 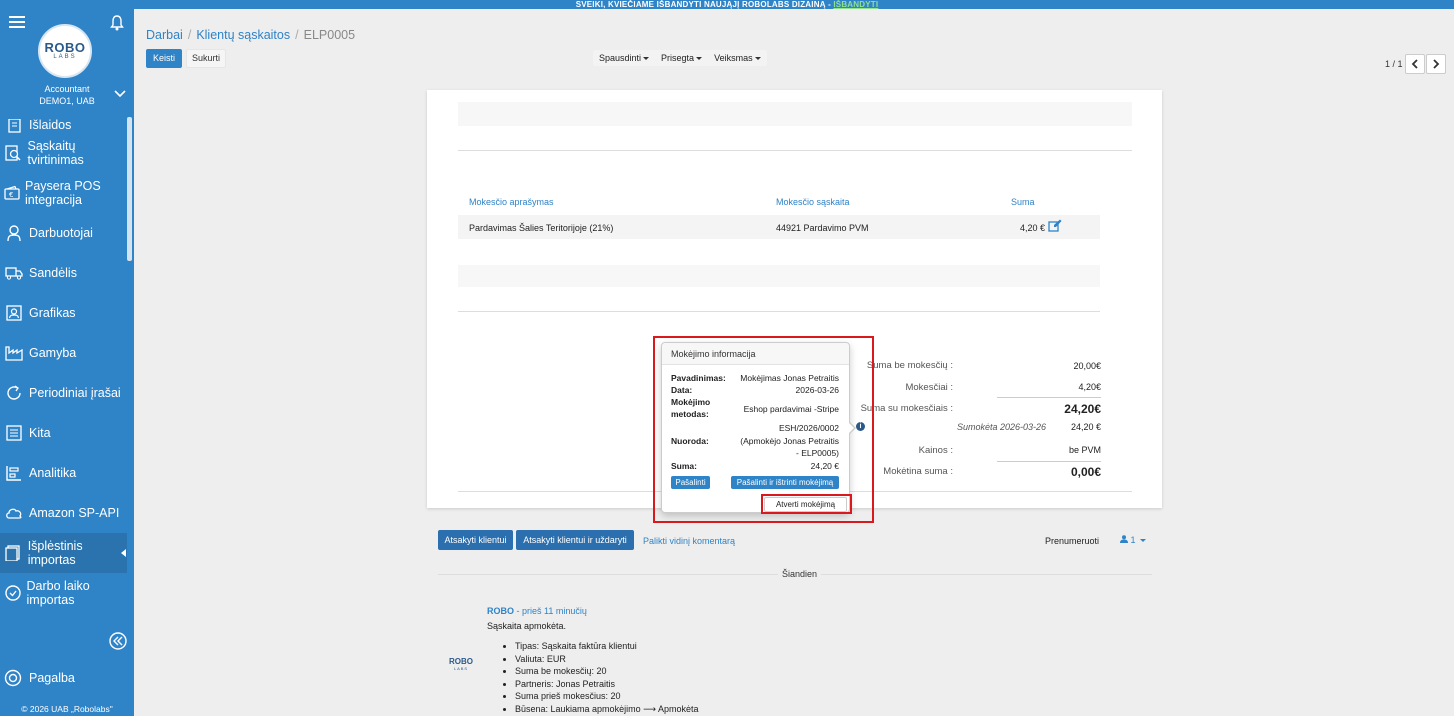 I want to click on breadcrumb-darbai: Darbai, so click(x=164, y=35).